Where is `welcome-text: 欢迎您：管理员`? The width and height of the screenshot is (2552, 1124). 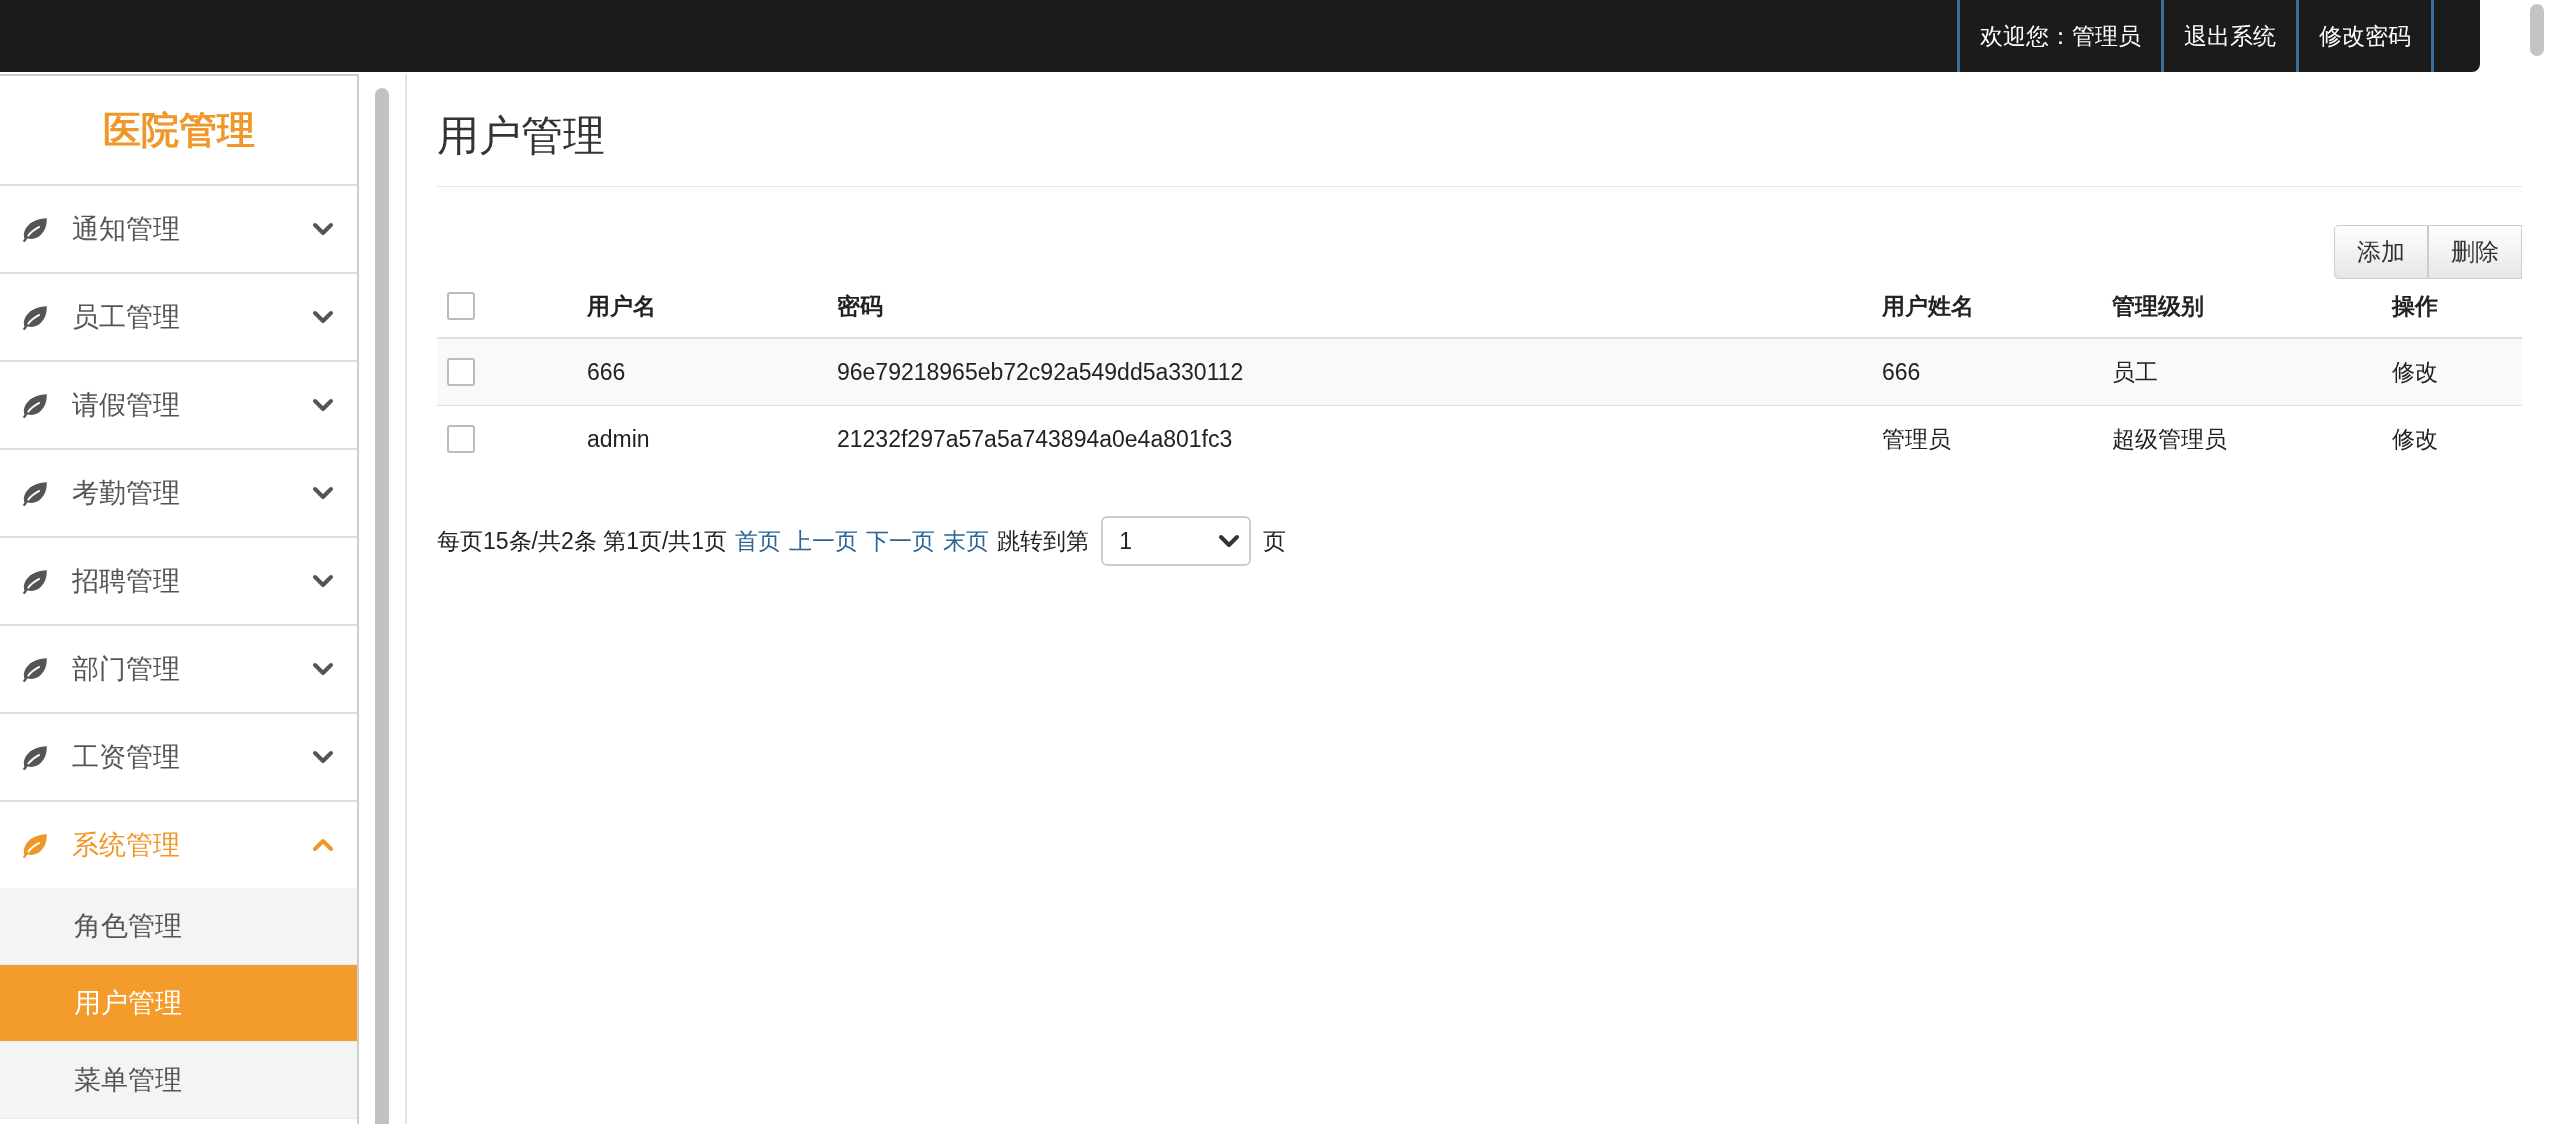
welcome-text: 欢迎您：管理员 is located at coordinates (2059, 36).